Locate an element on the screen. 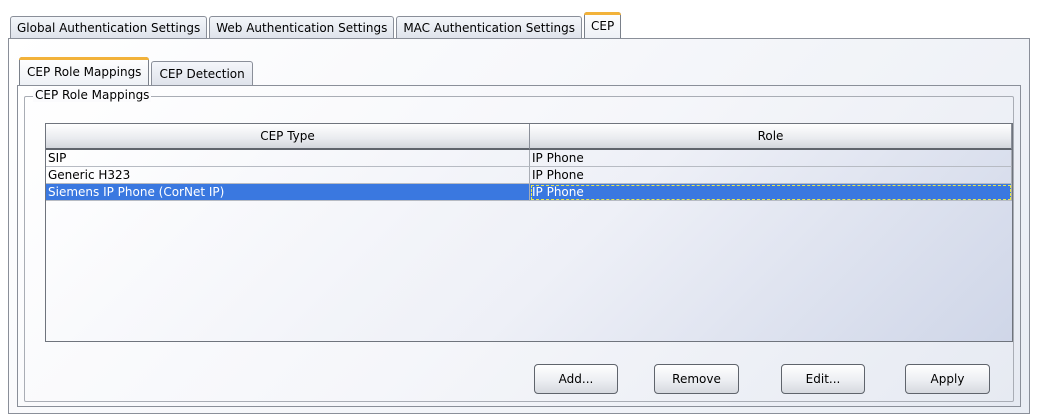 This screenshot has height=417, width=1039. cell-cep-type: Generic H323 is located at coordinates (288, 175).